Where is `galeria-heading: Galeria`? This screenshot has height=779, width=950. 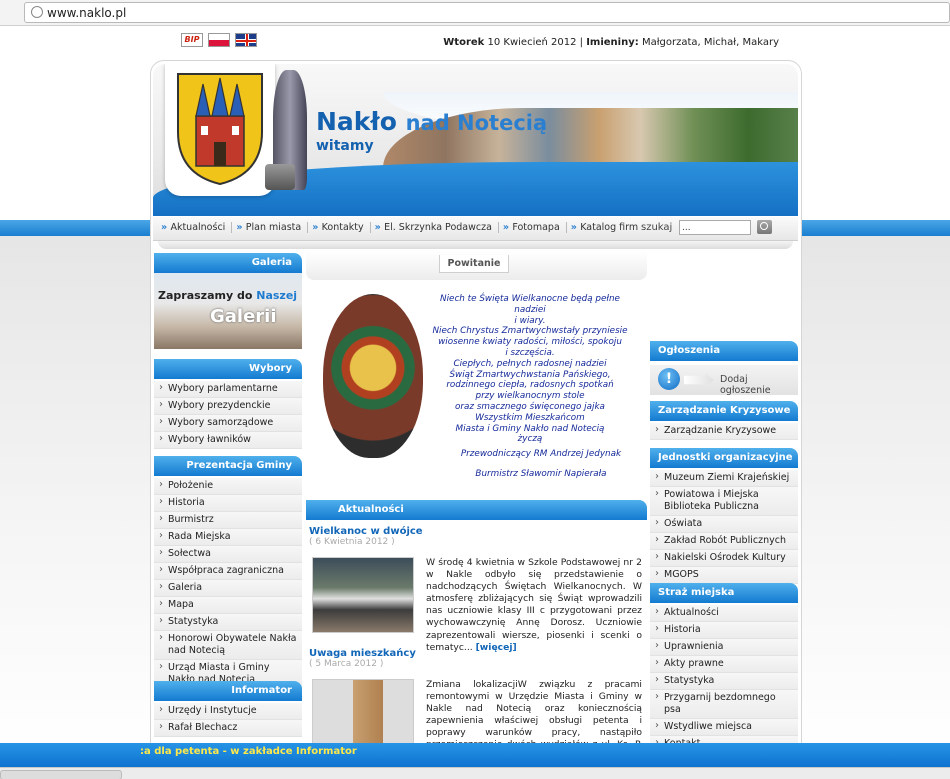 galeria-heading: Galeria is located at coordinates (228, 263).